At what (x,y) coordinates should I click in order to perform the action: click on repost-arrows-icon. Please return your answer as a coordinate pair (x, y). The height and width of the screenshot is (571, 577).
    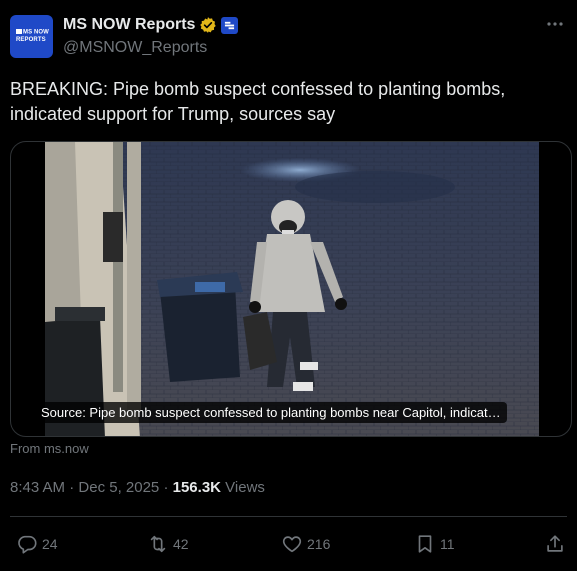
    Looking at the image, I should click on (158, 544).